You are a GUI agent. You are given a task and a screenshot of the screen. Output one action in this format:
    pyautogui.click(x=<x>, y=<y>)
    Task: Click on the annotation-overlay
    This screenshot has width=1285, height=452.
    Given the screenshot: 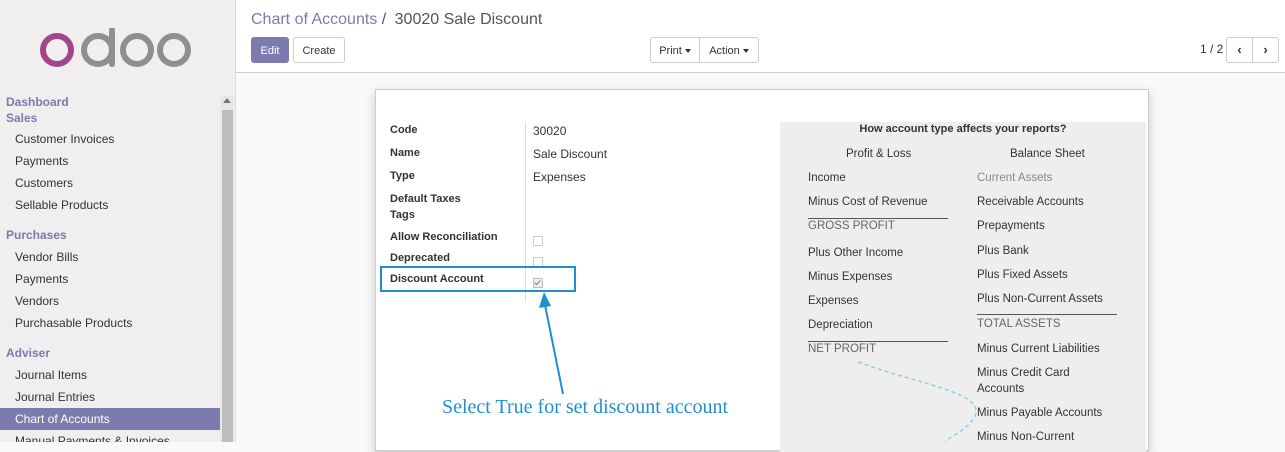 What is the action you would take?
    pyautogui.click(x=758, y=367)
    